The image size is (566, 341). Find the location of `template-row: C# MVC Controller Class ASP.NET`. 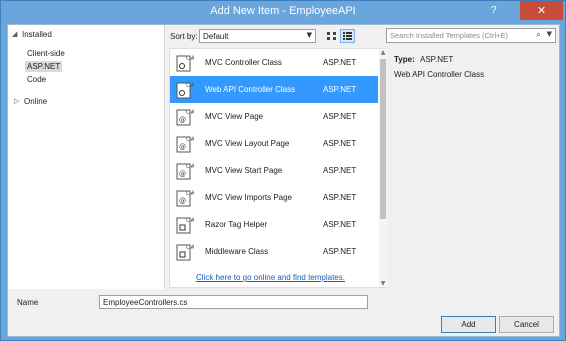

template-row: C# MVC Controller Class ASP.NET is located at coordinates (274, 62).